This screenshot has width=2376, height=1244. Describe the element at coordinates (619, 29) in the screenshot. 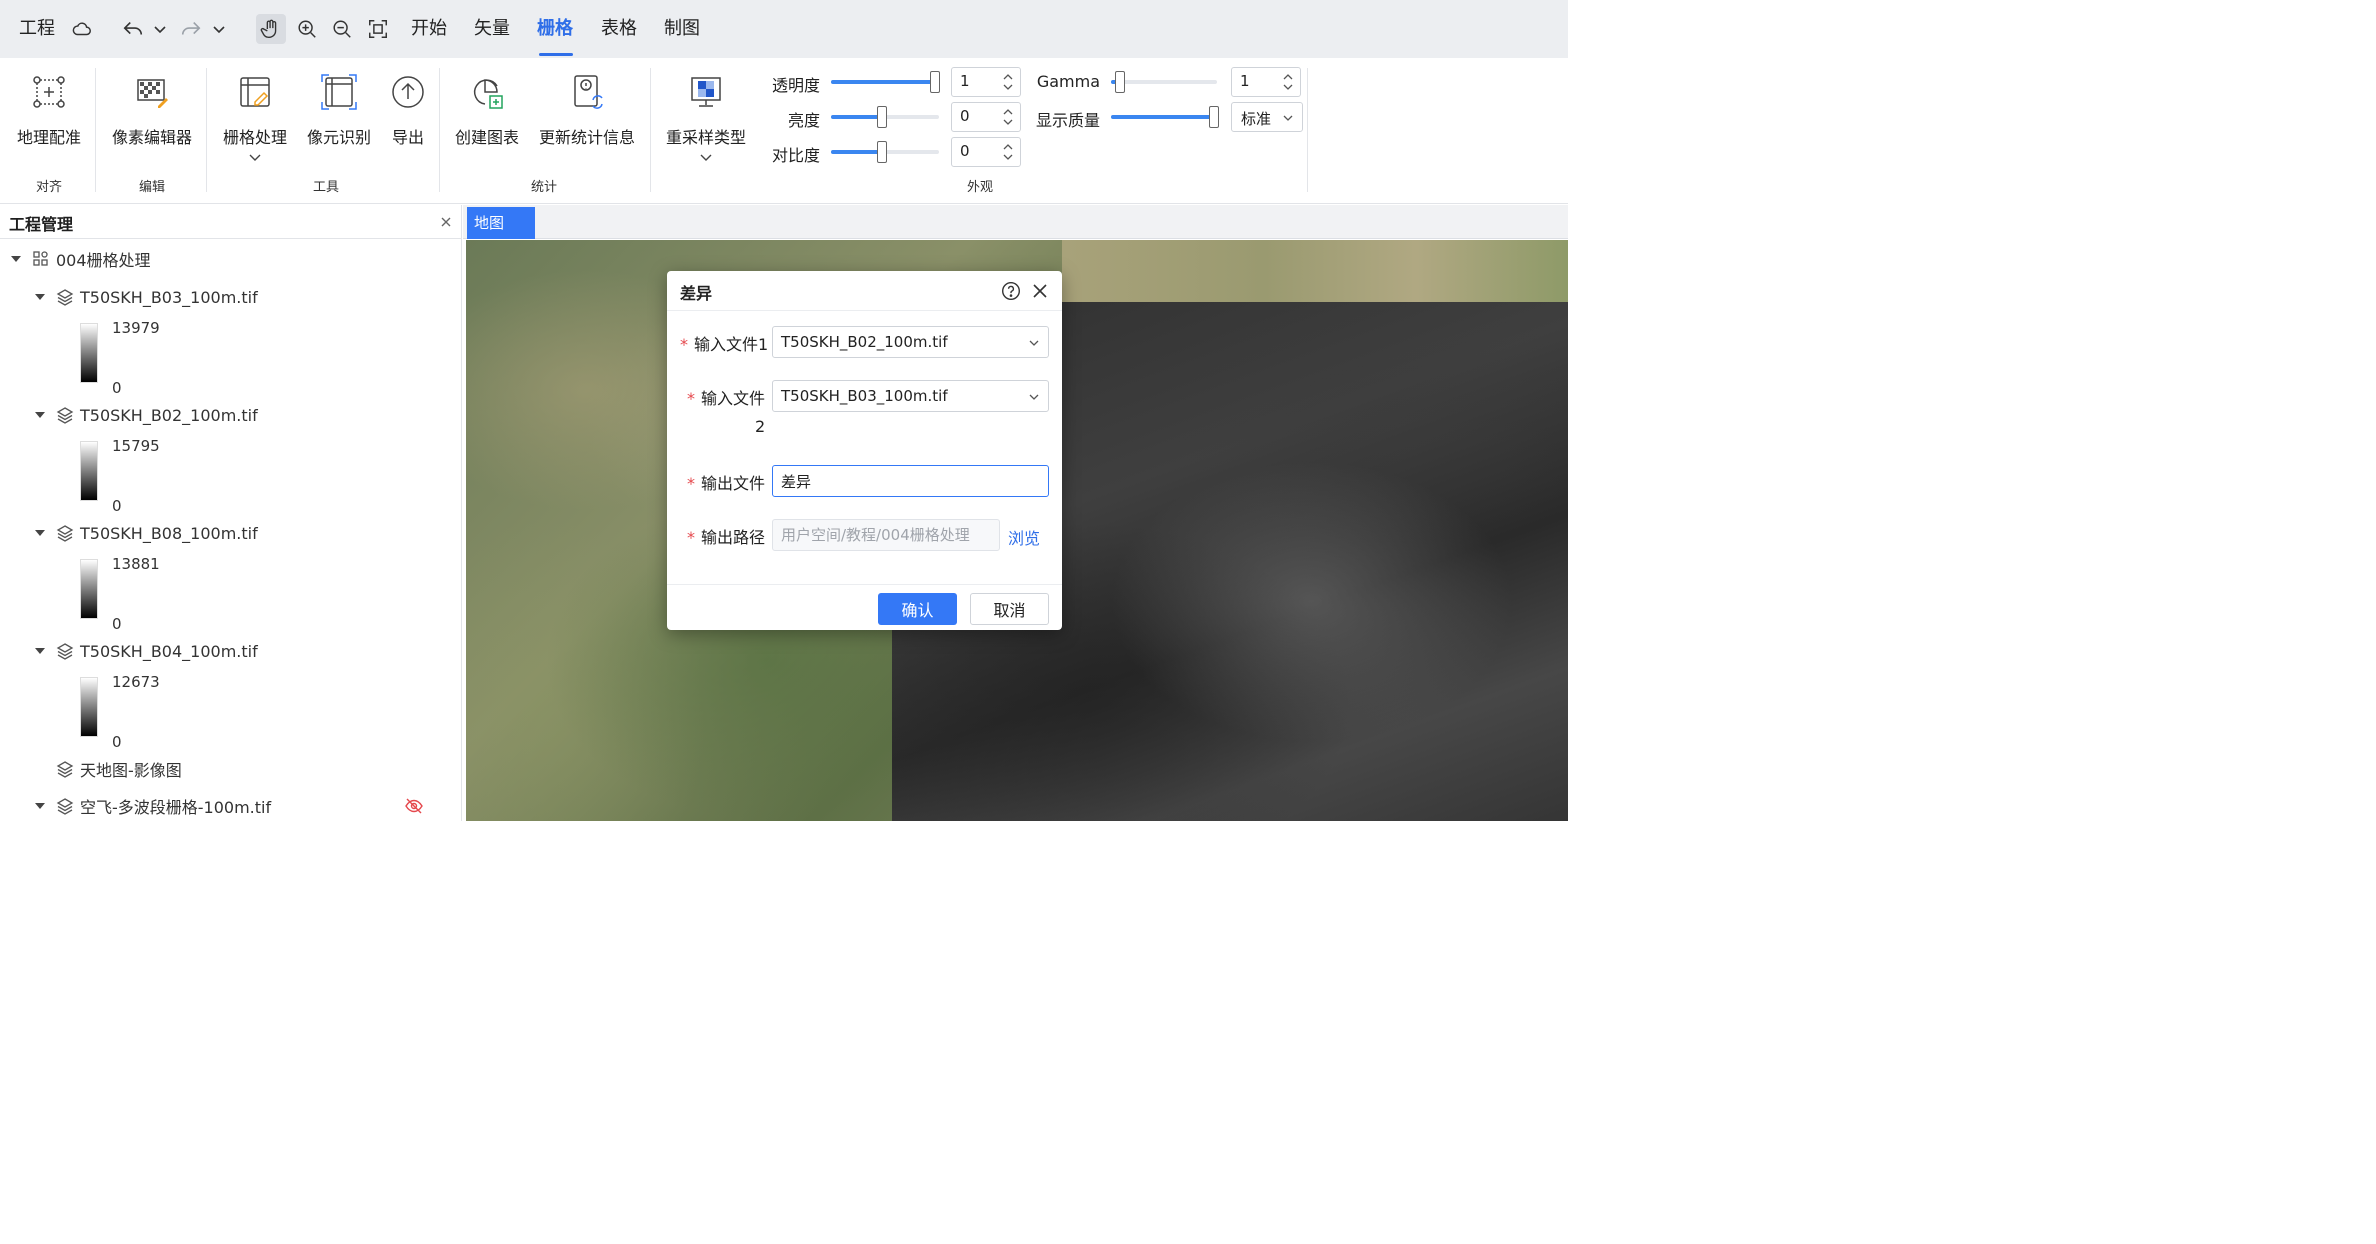

I see `tab-table: 表格` at that location.